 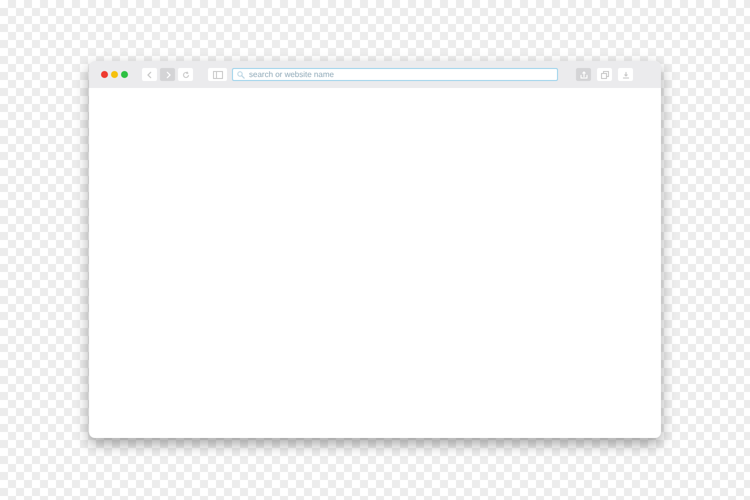 I want to click on reload-button, so click(x=185, y=74).